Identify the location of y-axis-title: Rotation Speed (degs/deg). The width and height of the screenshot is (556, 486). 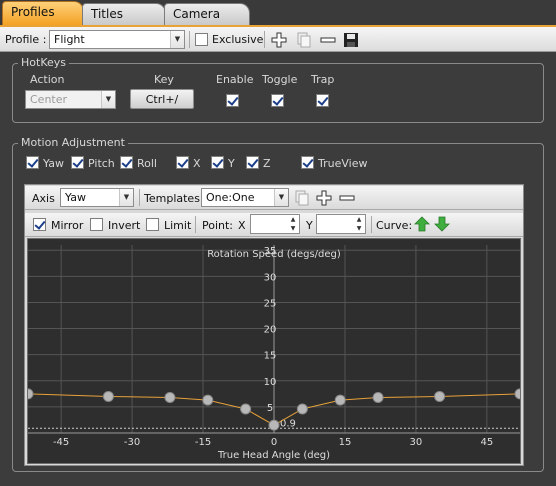
(274, 254).